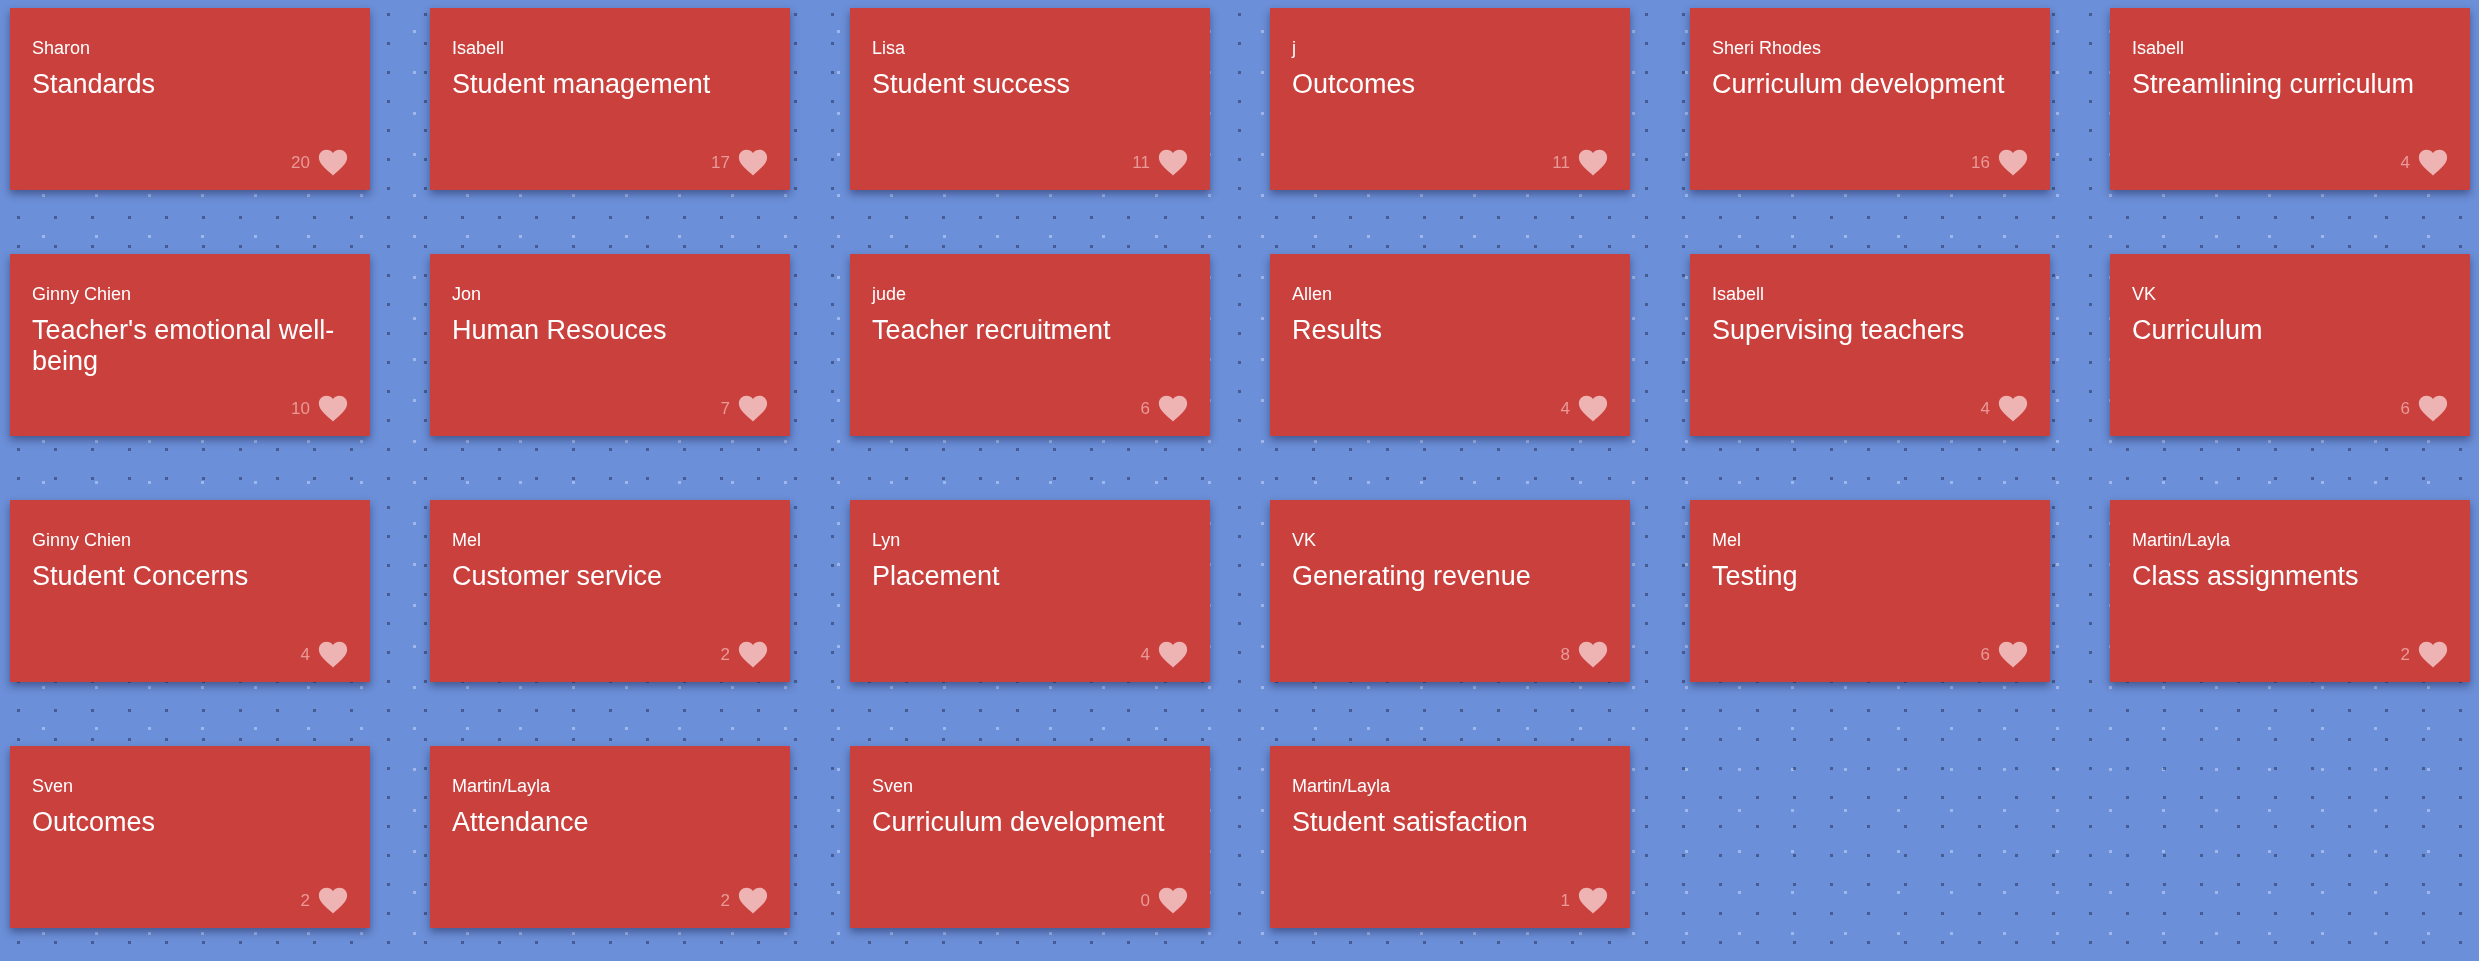 This screenshot has height=961, width=2479. Describe the element at coordinates (1338, 331) in the screenshot. I see `card-title: Results` at that location.